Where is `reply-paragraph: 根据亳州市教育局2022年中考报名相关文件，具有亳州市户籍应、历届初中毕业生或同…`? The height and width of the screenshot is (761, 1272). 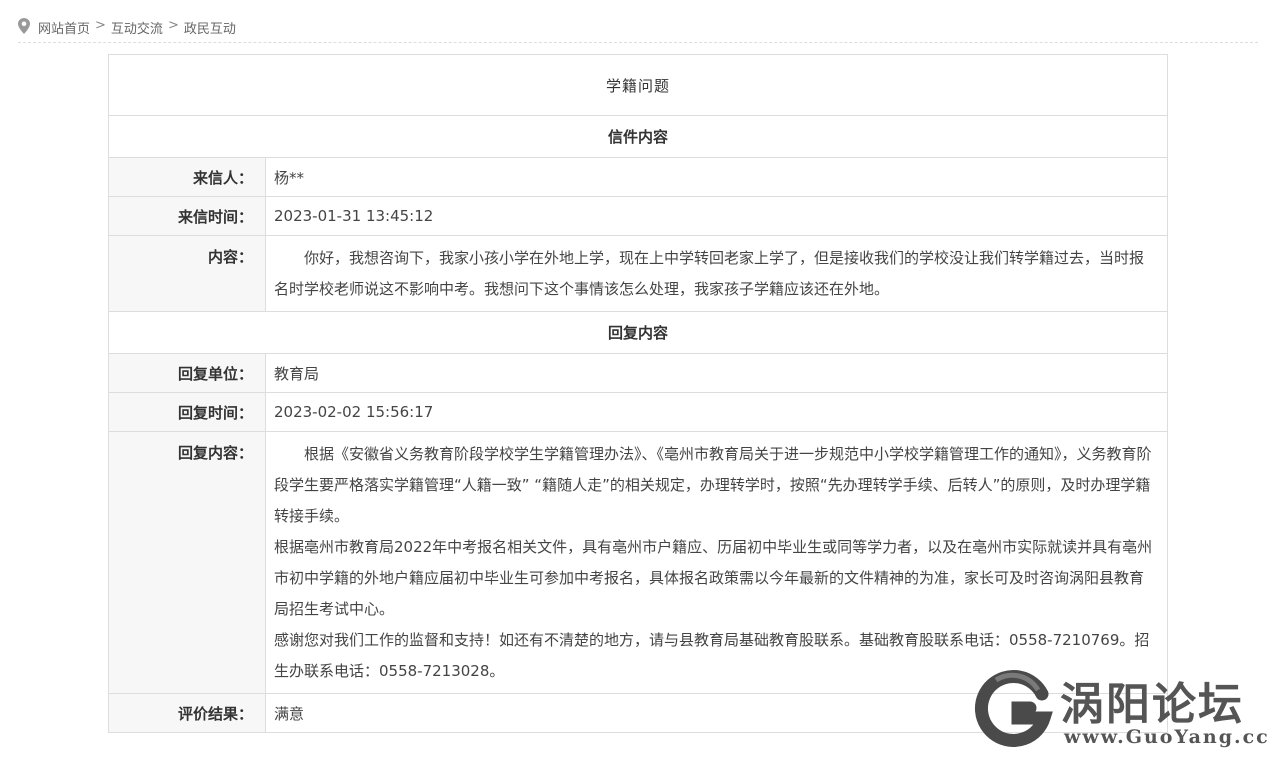
reply-paragraph: 根据亳州市教育局2022年中考报名相关文件，具有亳州市户籍应、历届初中毕业生或同… is located at coordinates (713, 578).